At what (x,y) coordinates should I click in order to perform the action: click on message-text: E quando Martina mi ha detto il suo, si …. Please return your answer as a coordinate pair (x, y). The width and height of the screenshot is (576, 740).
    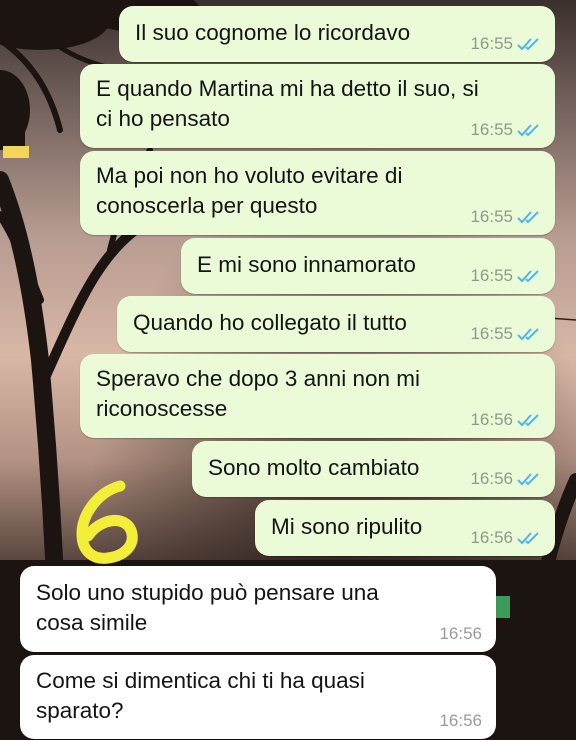
    Looking at the image, I should click on (287, 103).